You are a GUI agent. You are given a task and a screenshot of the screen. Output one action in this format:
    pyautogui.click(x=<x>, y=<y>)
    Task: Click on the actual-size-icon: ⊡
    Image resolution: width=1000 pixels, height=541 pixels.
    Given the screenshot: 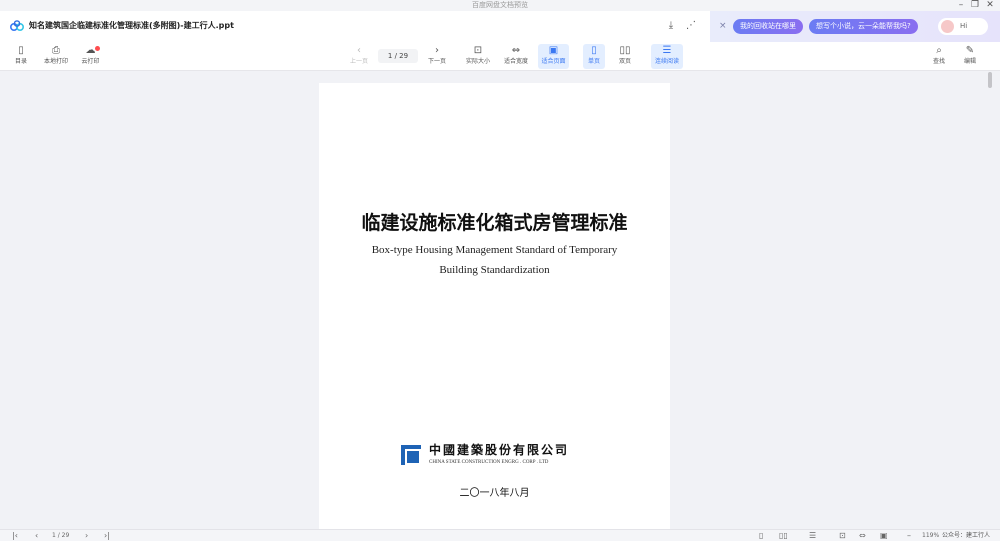 What is the action you would take?
    pyautogui.click(x=478, y=50)
    